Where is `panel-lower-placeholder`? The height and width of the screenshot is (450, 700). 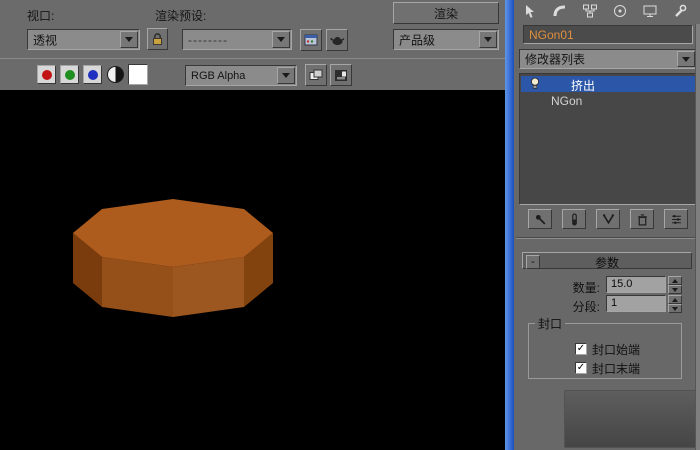 panel-lower-placeholder is located at coordinates (632, 419).